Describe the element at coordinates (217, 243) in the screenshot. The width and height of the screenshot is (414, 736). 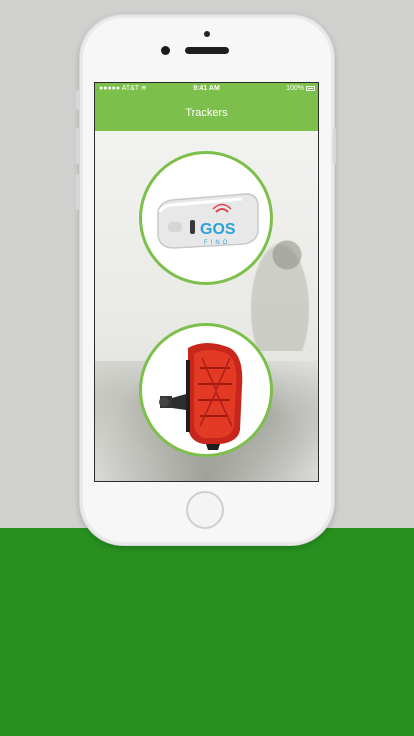
I see `svg-text: FINO` at that location.